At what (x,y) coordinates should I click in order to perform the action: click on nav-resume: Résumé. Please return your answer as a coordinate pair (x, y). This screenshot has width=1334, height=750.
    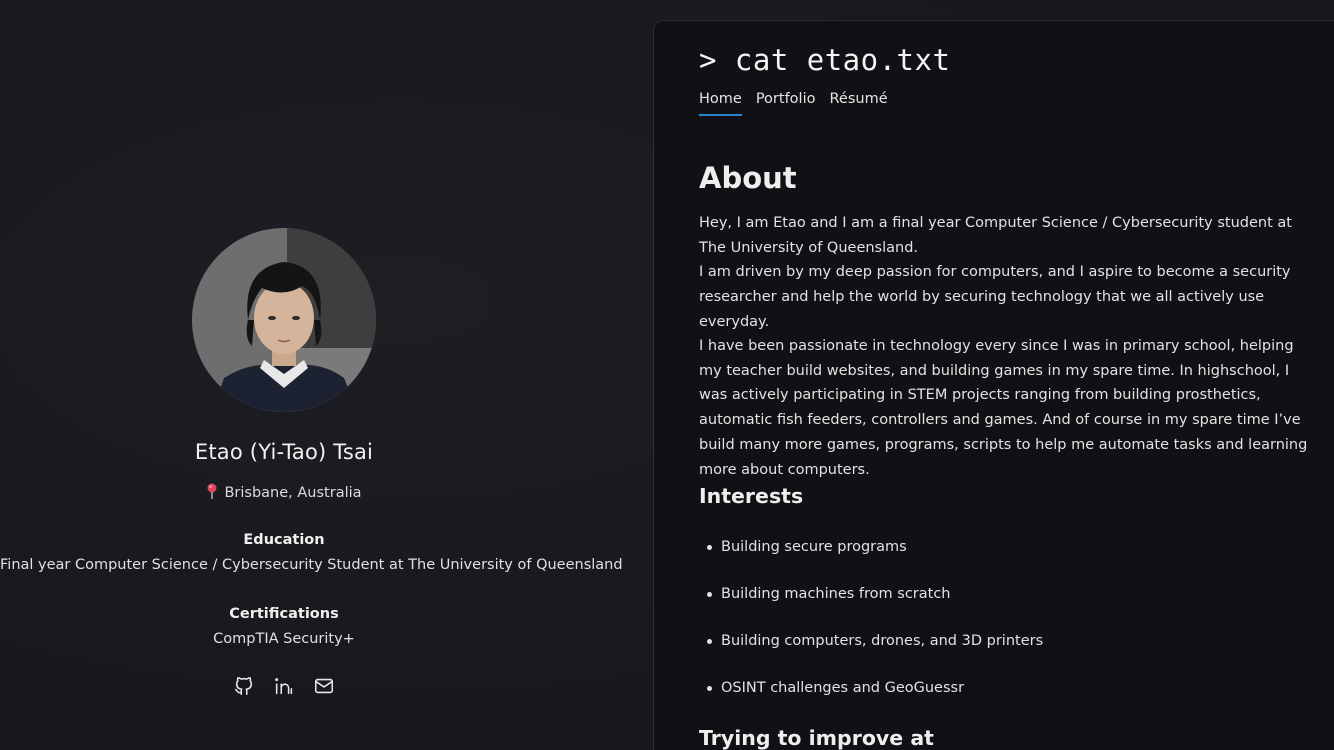
    Looking at the image, I should click on (858, 103).